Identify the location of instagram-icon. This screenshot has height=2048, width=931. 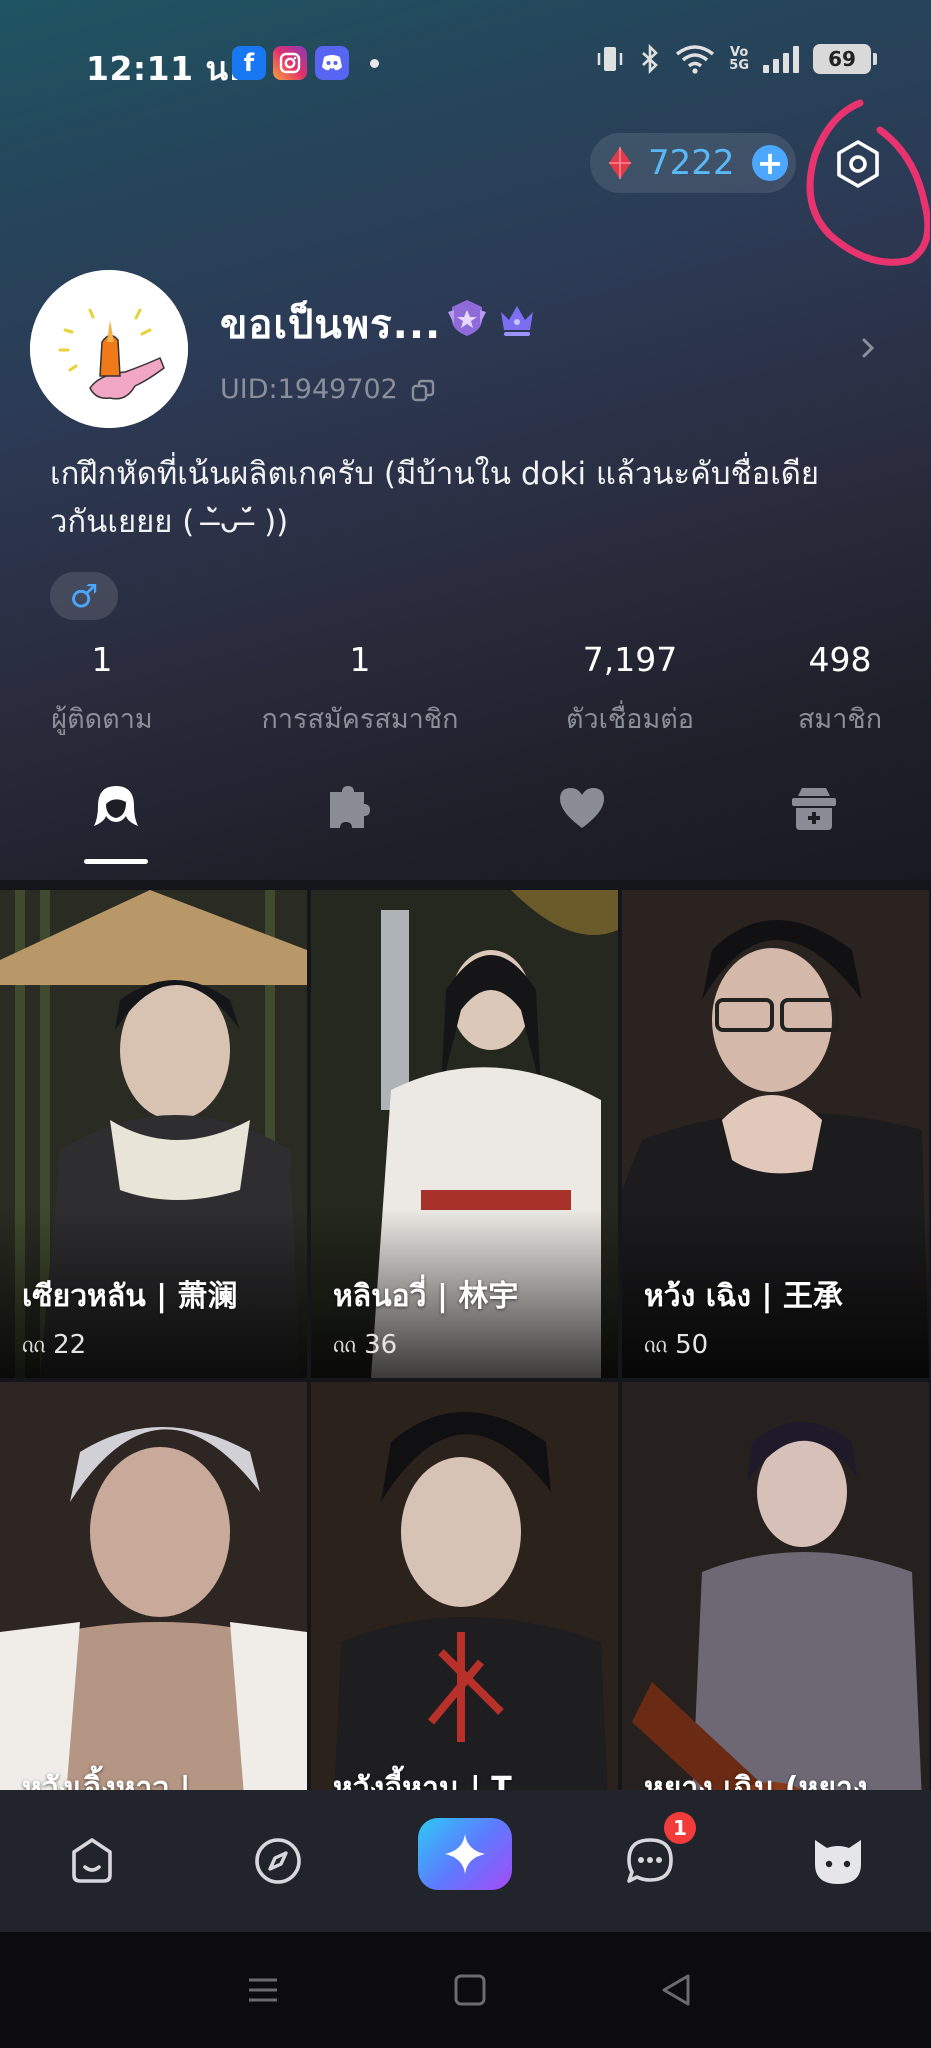
(290, 63).